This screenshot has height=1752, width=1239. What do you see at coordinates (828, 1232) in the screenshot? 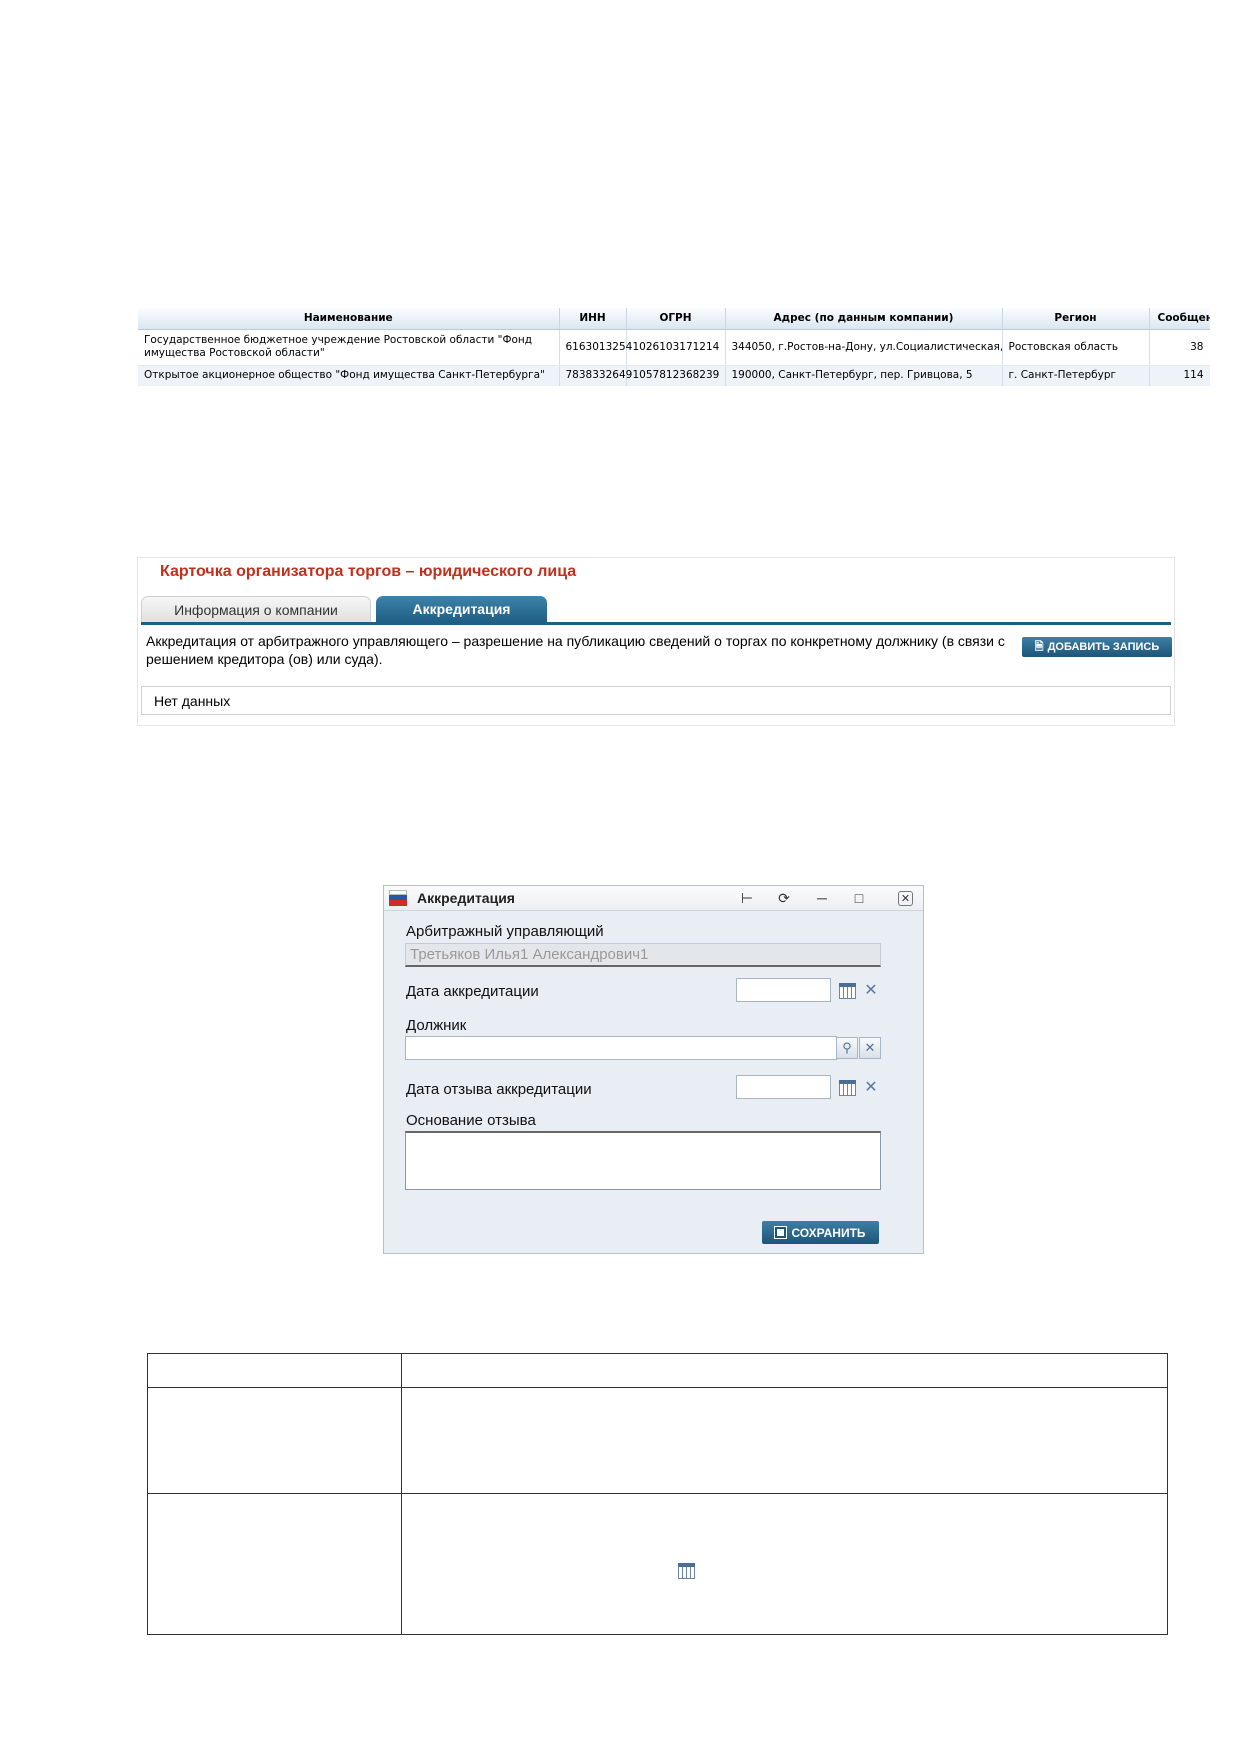
I see `save-label: СОХРАНИТЬ` at bounding box center [828, 1232].